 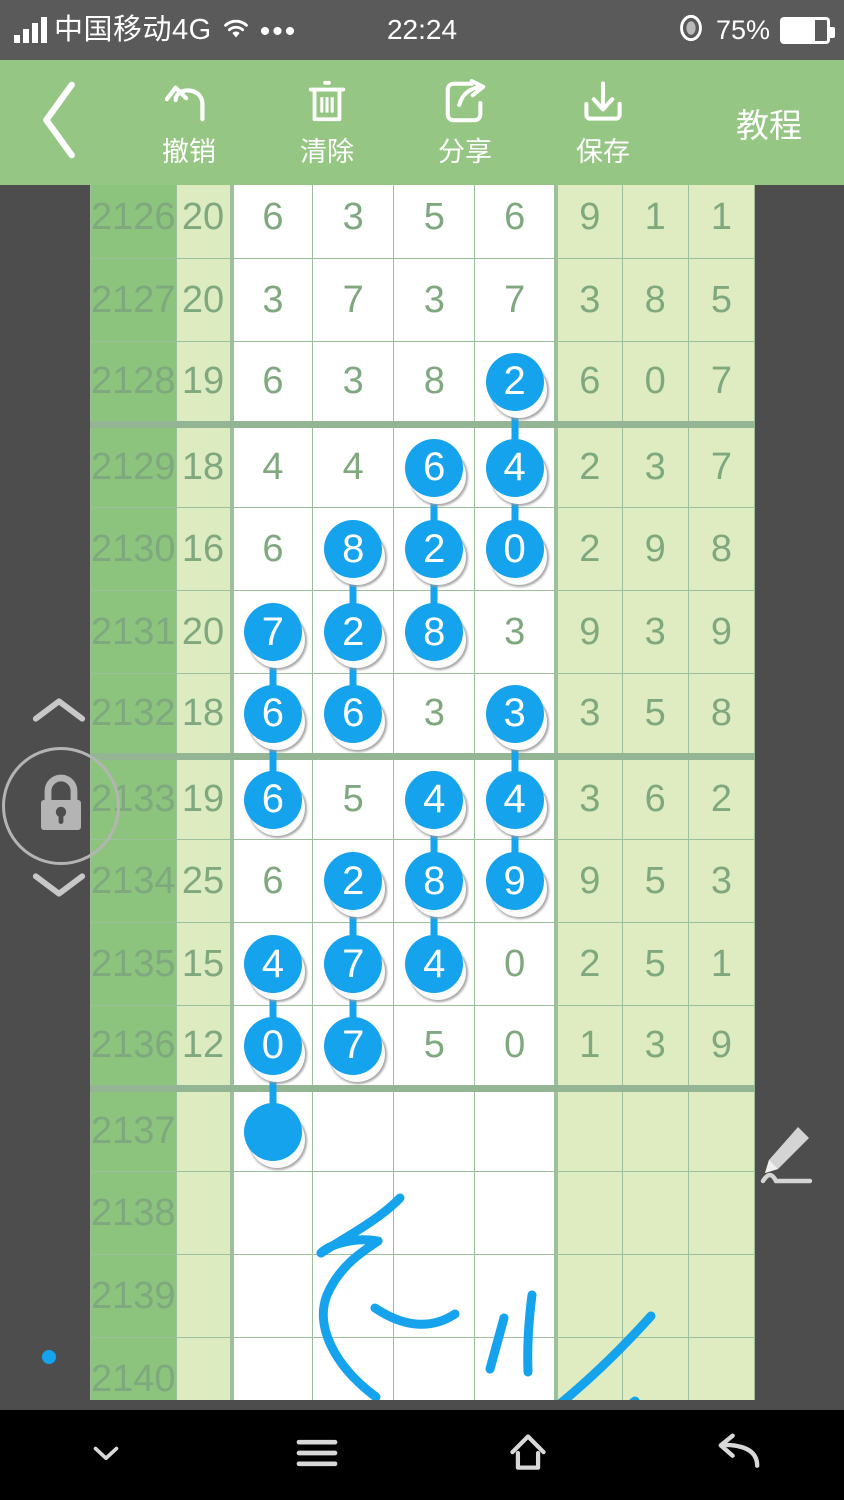 I want to click on number-cell: 9, so click(x=515, y=874).